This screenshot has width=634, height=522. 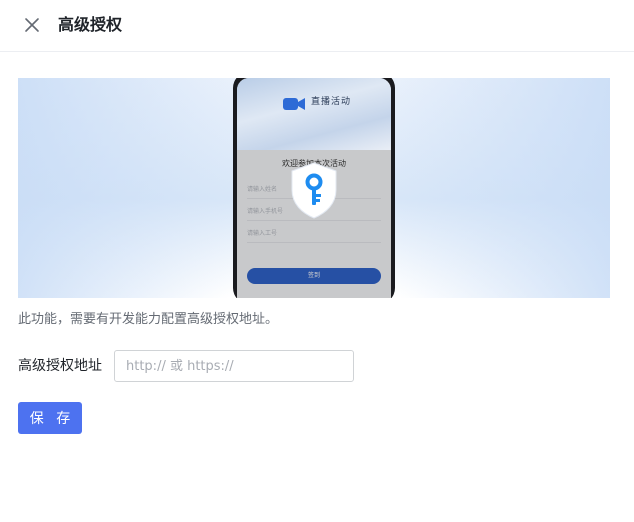 I want to click on auth-url-label: 高级授权地址, so click(x=60, y=366).